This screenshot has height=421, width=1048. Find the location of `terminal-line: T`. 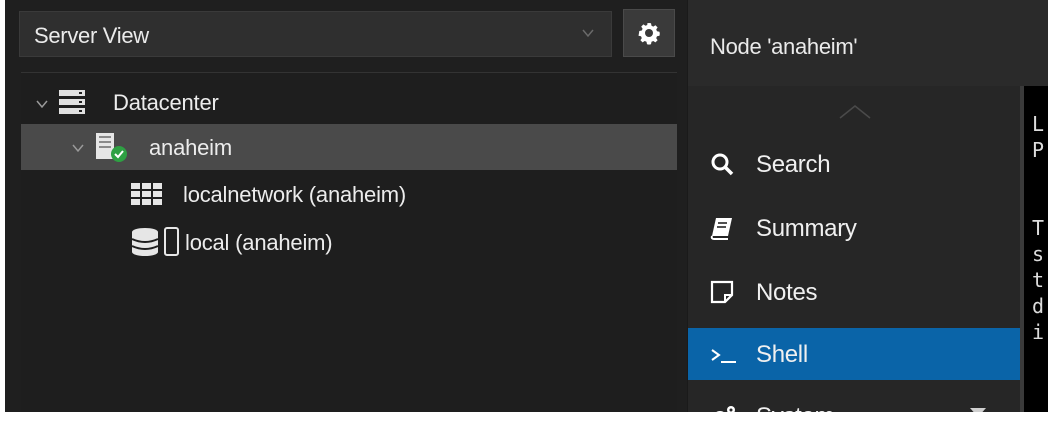

terminal-line: T is located at coordinates (1038, 228).